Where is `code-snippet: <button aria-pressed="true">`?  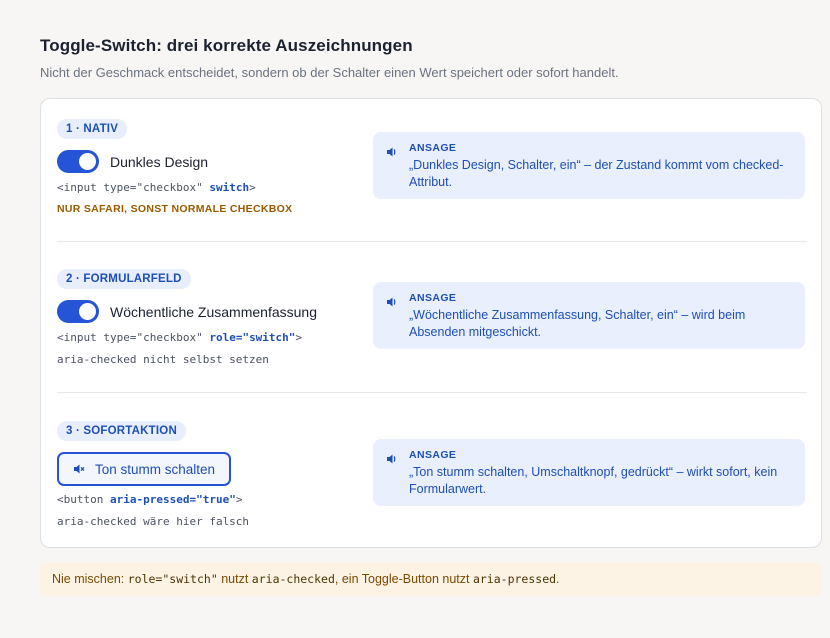 code-snippet: <button aria-pressed="true"> is located at coordinates (149, 499).